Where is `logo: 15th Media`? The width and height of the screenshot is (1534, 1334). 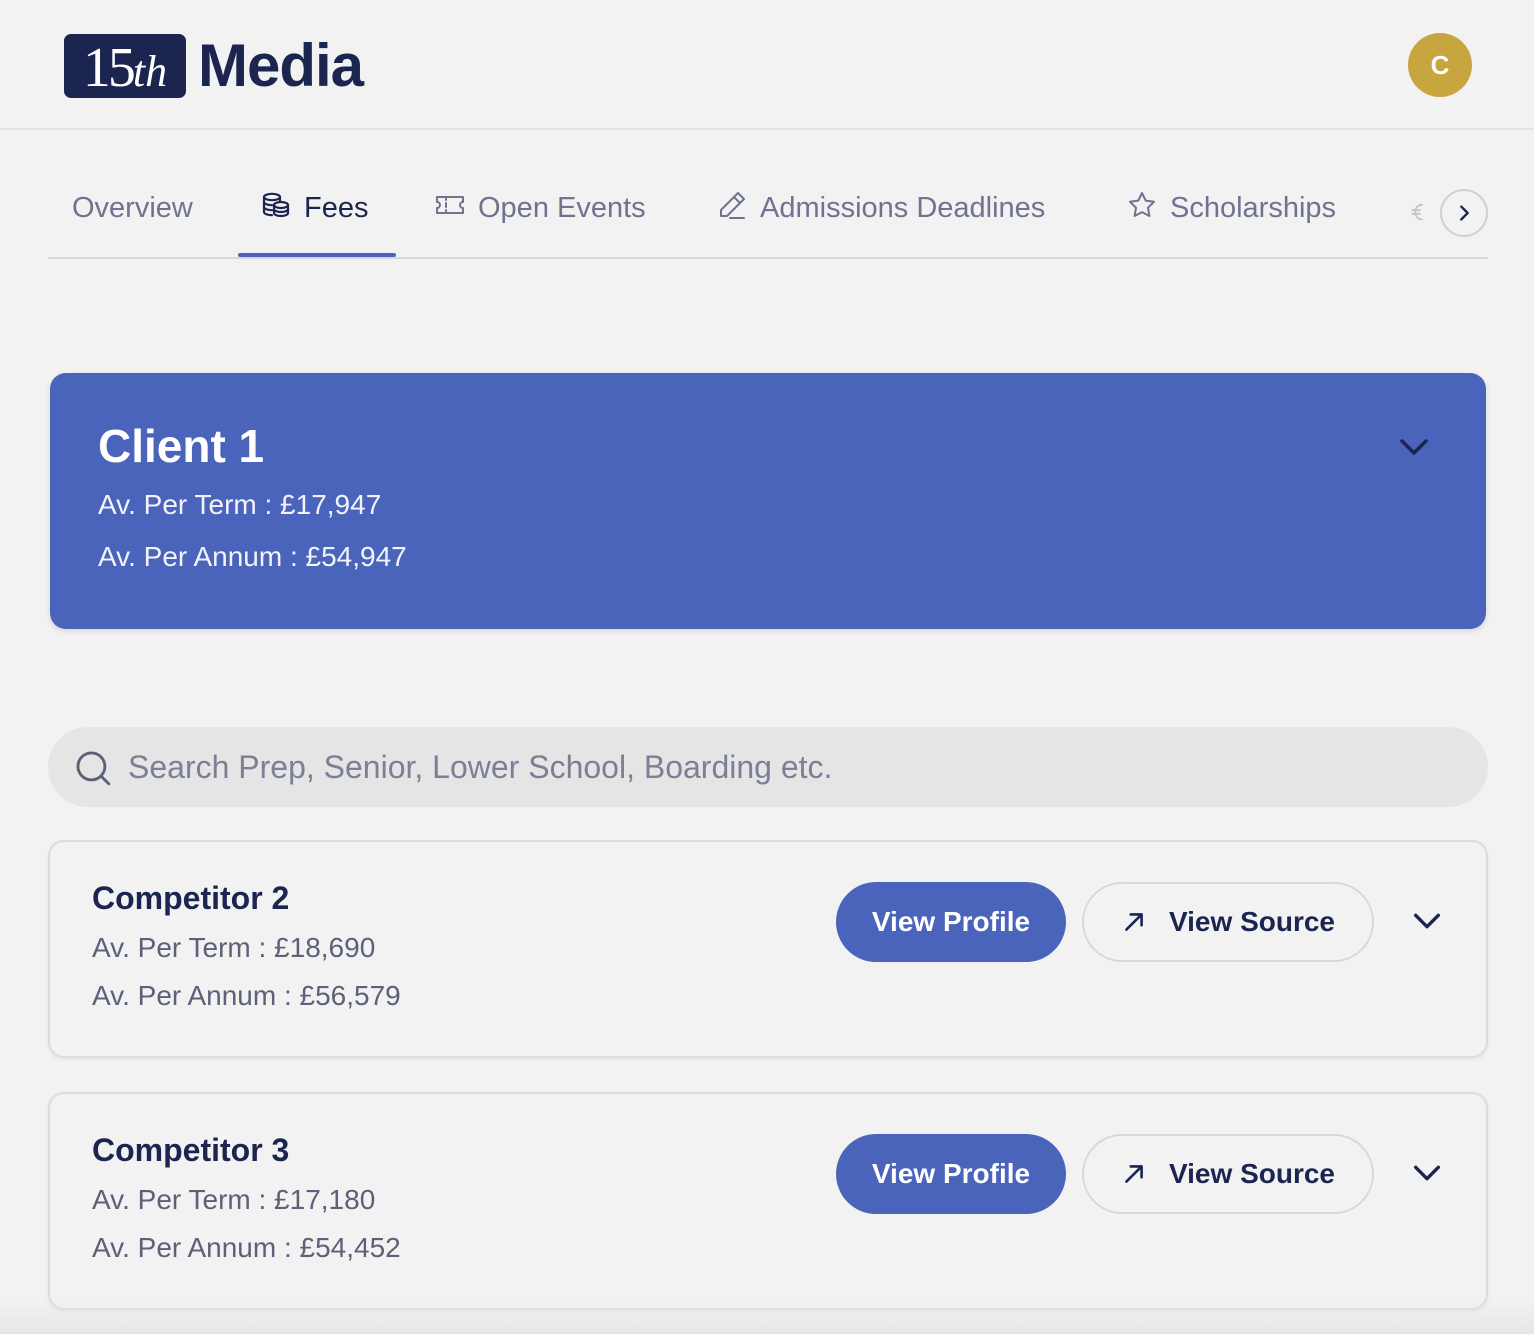 logo: 15th Media is located at coordinates (214, 65).